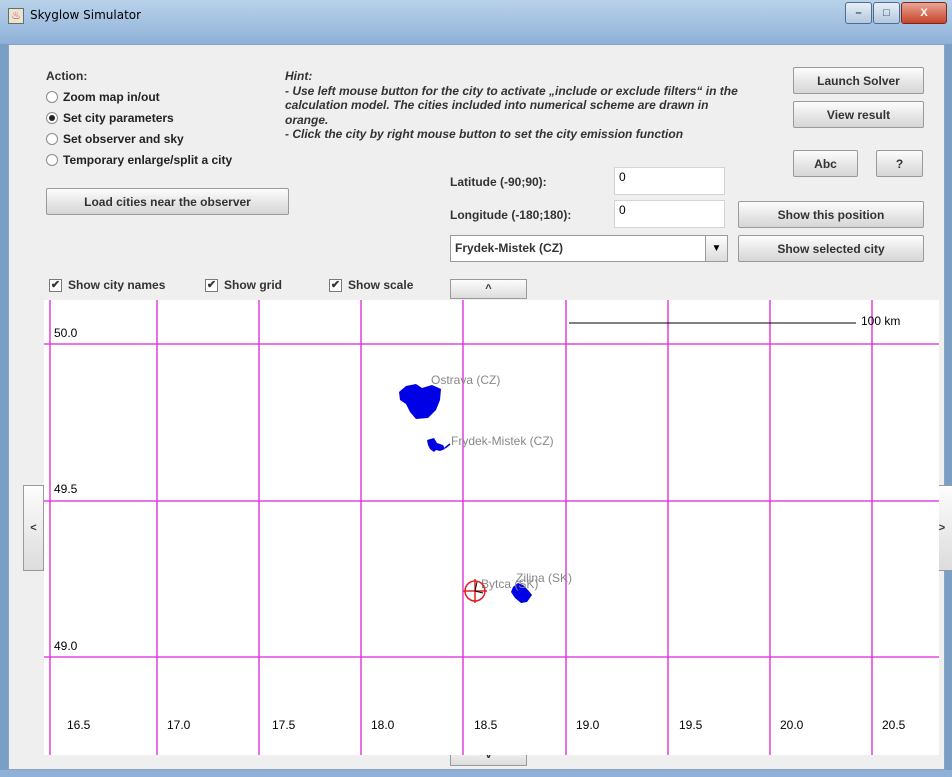  What do you see at coordinates (509, 584) in the screenshot?
I see `city-label-bytca: Bytca (SK)` at bounding box center [509, 584].